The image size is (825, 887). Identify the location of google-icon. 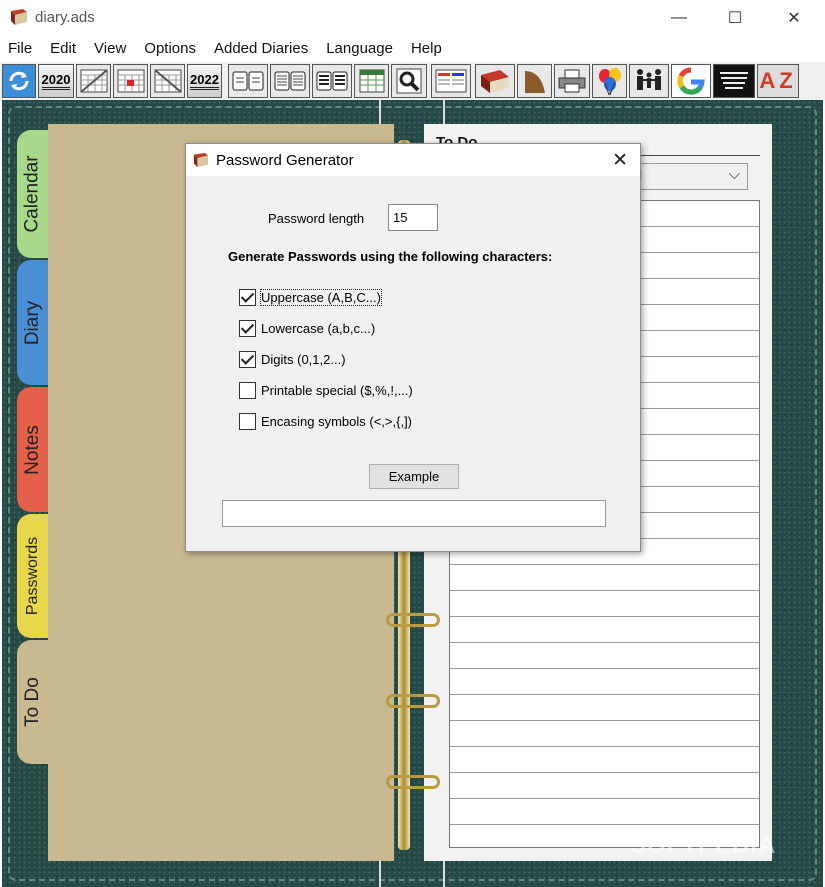
(691, 81).